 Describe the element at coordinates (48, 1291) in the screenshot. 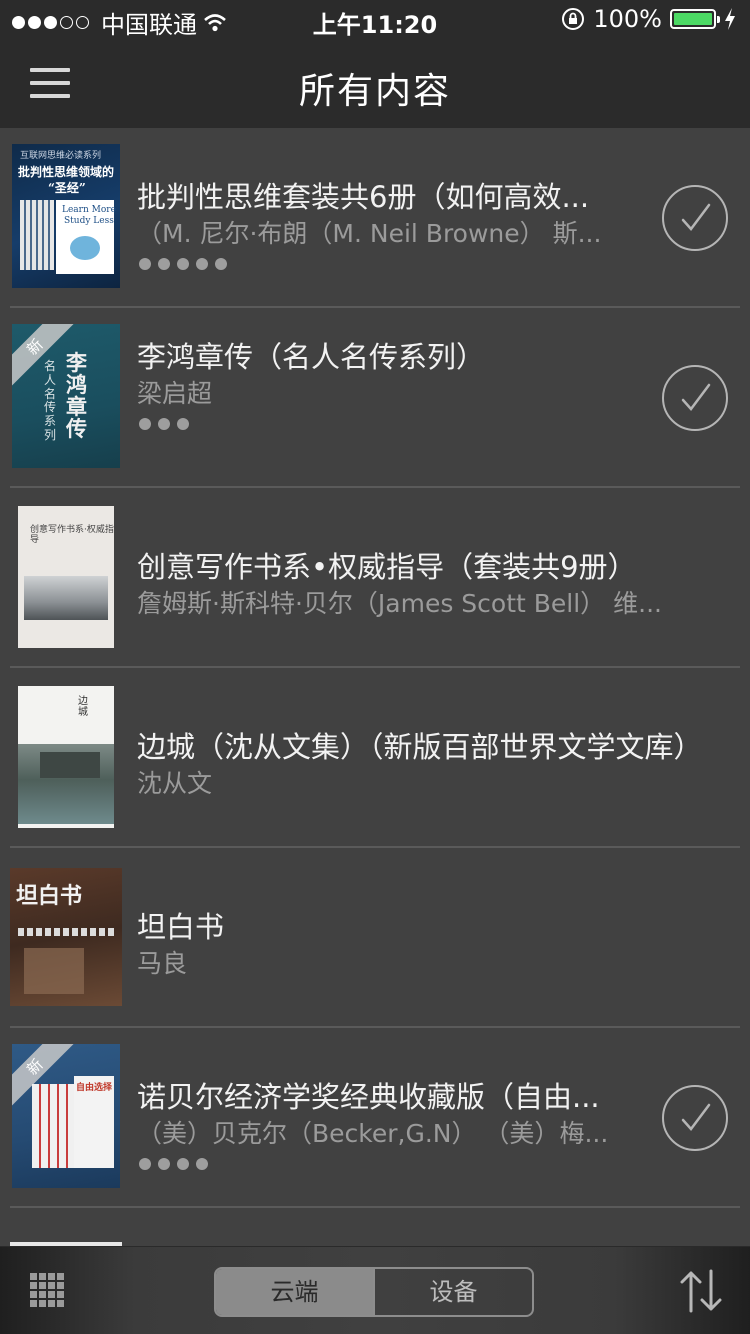

I see `grid-view-icon` at that location.